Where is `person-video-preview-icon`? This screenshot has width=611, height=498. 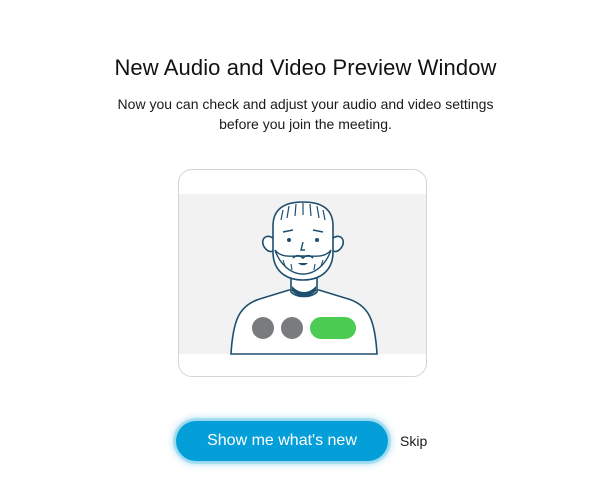 person-video-preview-icon is located at coordinates (302, 274).